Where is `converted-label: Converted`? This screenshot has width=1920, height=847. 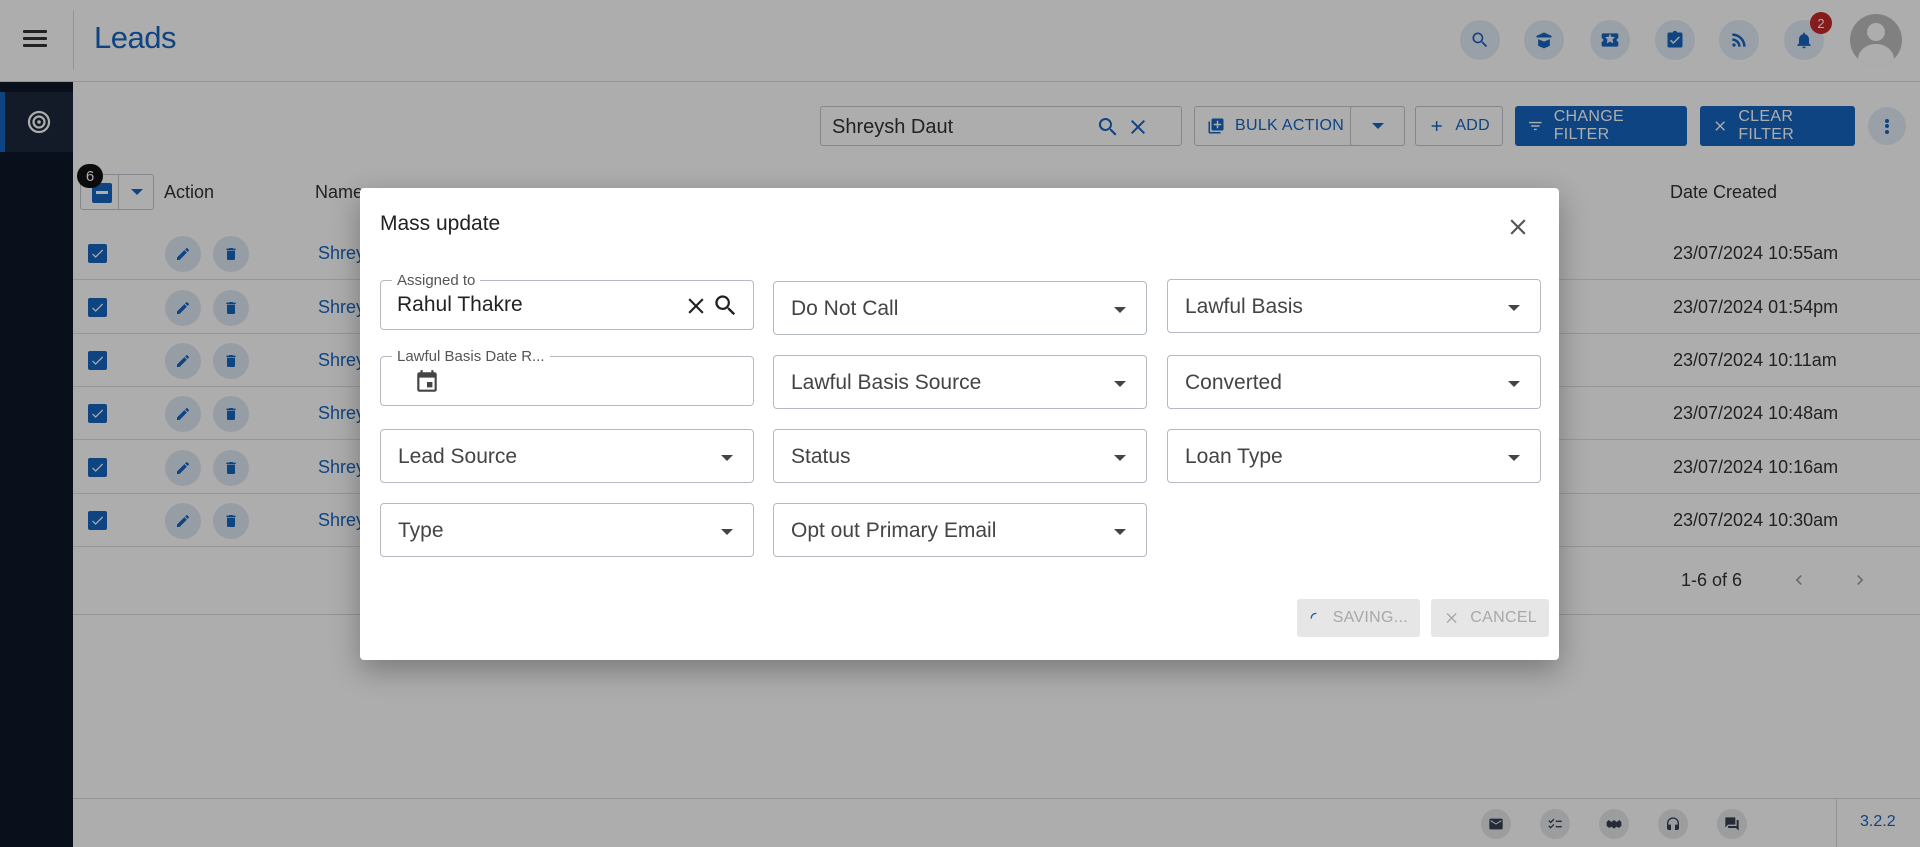
converted-label: Converted is located at coordinates (1233, 382).